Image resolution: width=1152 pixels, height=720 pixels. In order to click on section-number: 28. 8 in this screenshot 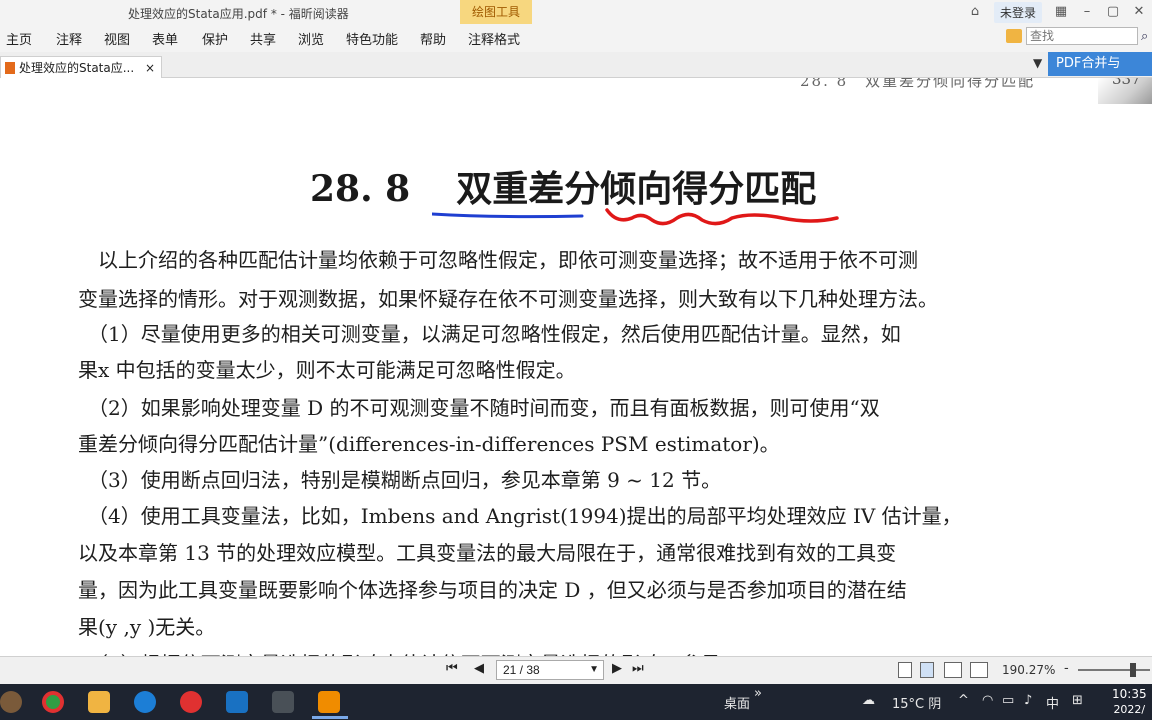, I will do `click(360, 189)`.